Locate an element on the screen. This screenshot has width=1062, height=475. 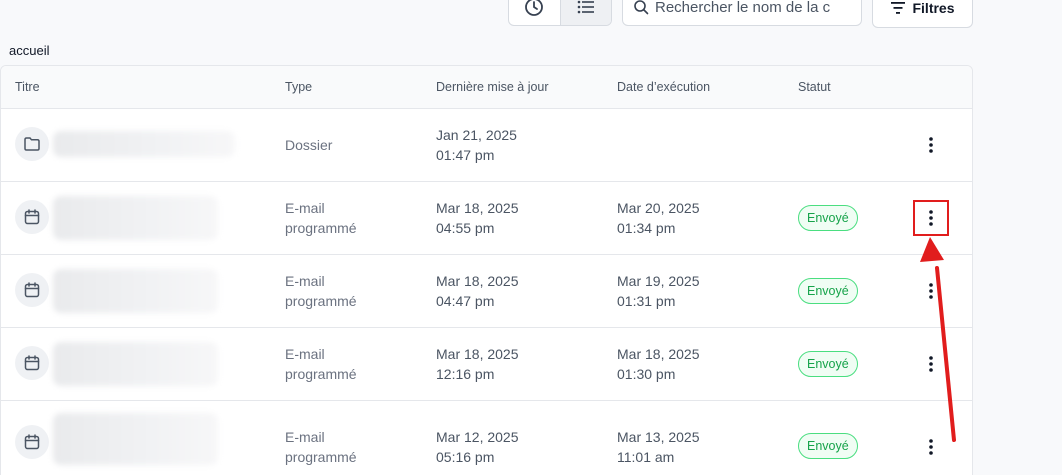
filters-button: Filtres is located at coordinates (922, 14).